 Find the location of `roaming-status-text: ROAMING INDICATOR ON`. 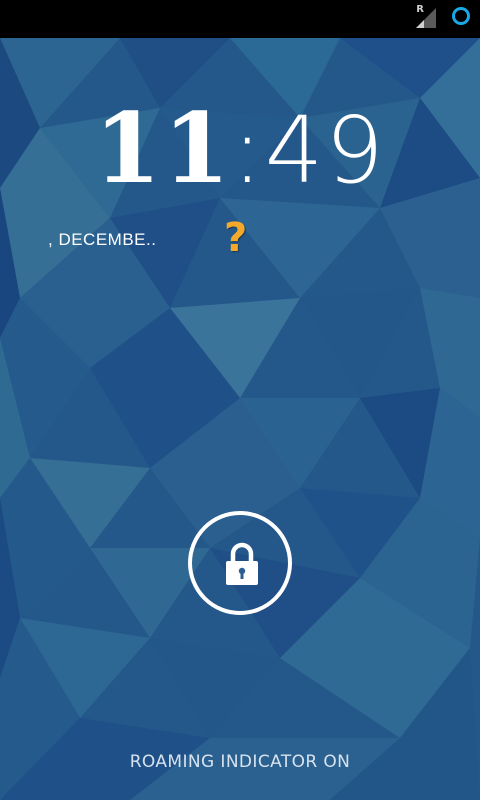

roaming-status-text: ROAMING INDICATOR ON is located at coordinates (240, 762).